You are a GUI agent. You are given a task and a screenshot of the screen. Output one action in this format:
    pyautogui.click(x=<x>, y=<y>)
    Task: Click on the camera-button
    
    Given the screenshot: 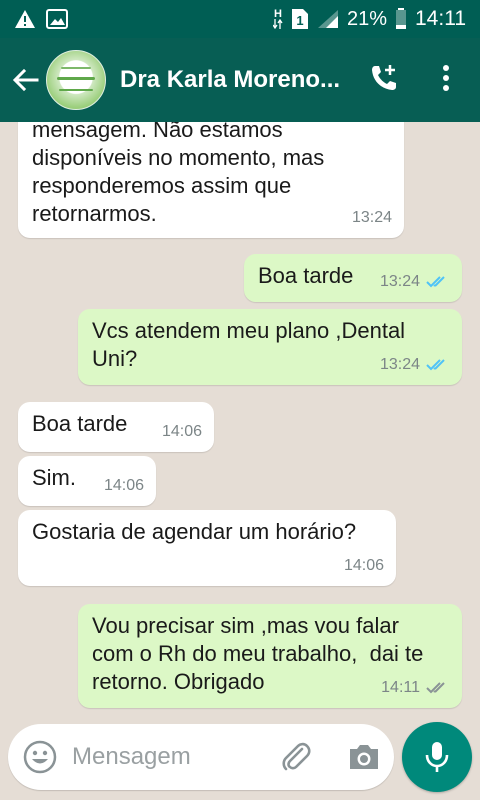 What is the action you would take?
    pyautogui.click(x=364, y=757)
    